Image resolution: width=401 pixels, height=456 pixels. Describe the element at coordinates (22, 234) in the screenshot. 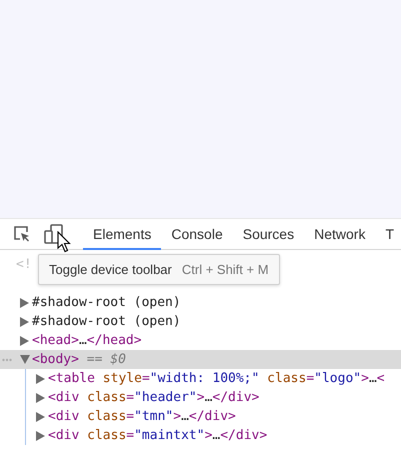

I see `inspect-icon` at that location.